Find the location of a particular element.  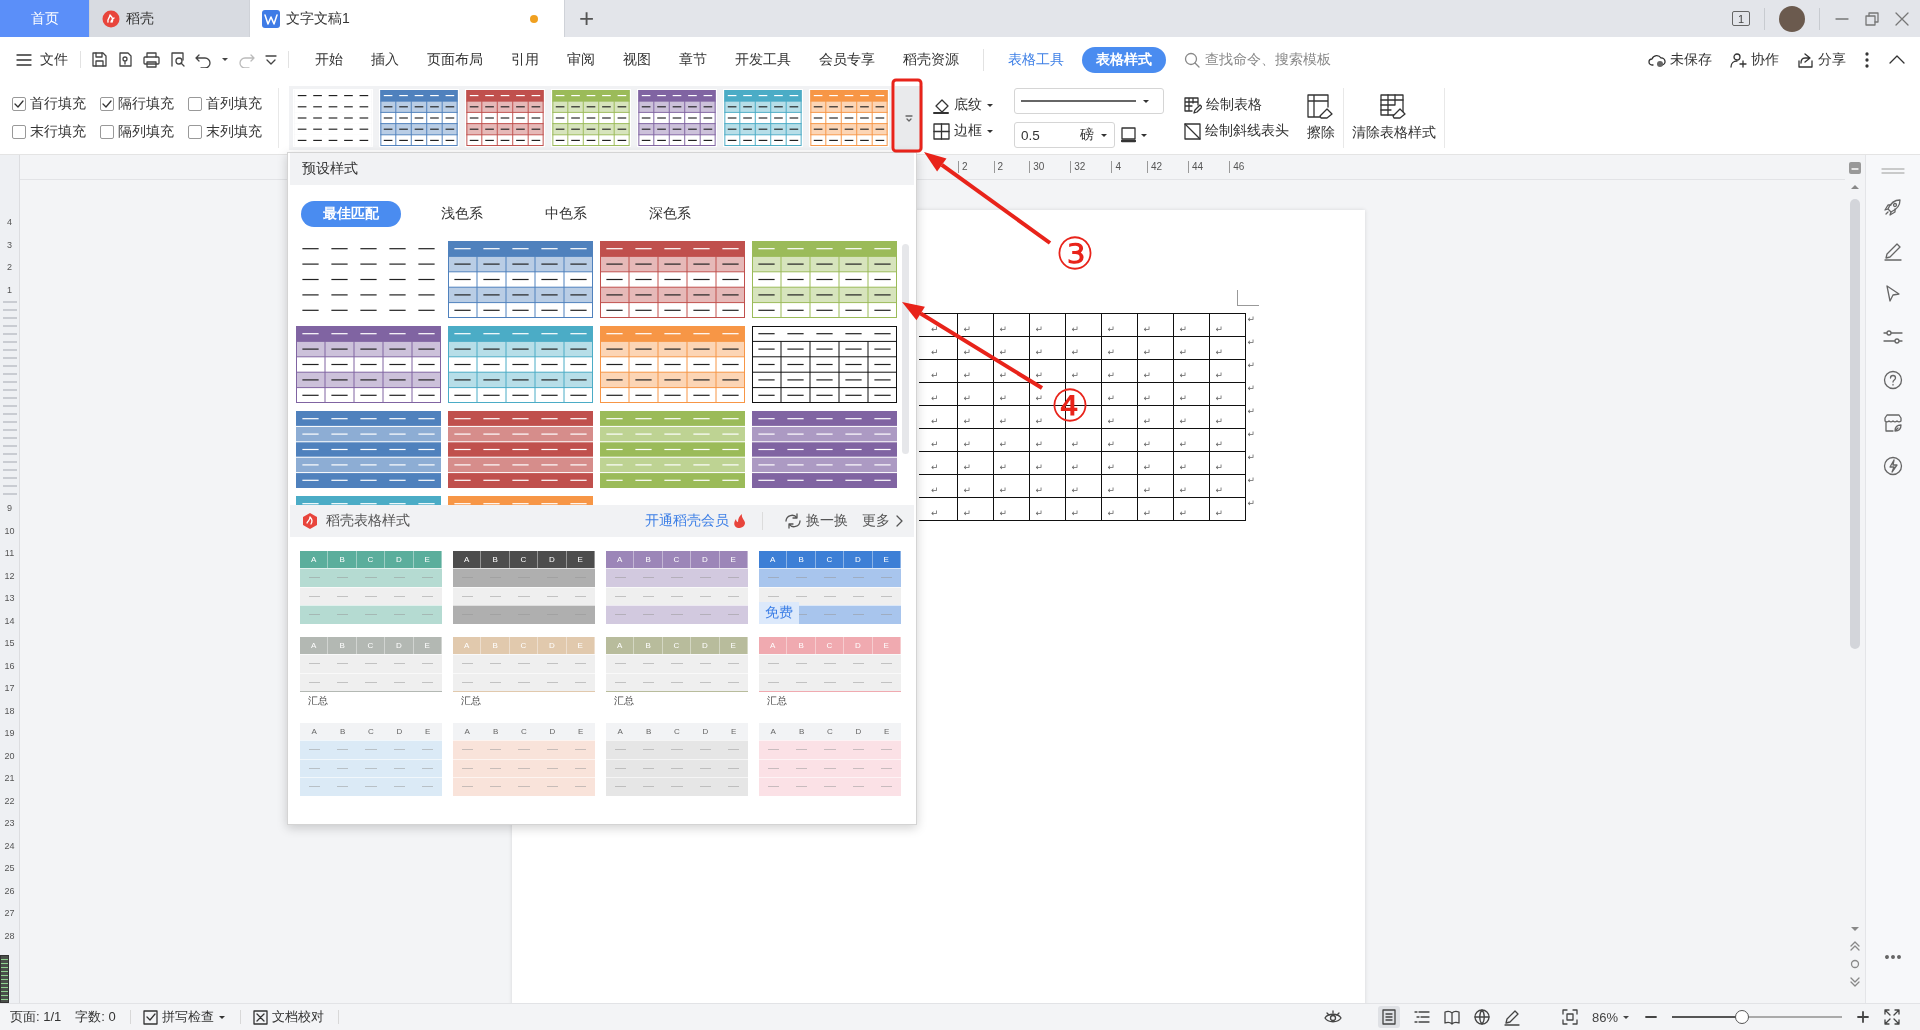

menu-tab: 插入 is located at coordinates (385, 59).